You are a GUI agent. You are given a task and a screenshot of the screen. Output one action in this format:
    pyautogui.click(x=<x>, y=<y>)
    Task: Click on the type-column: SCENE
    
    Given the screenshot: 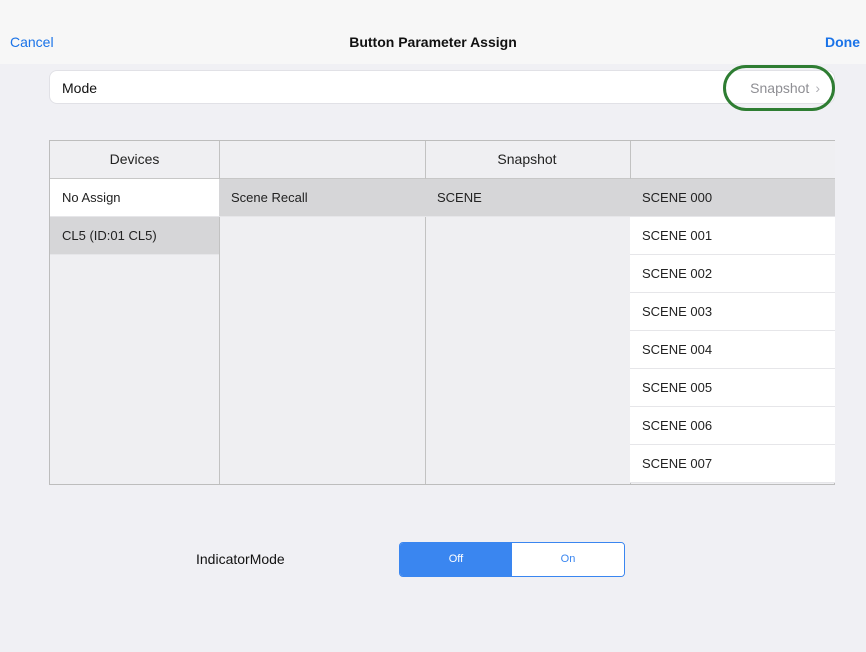 What is the action you would take?
    pyautogui.click(x=528, y=312)
    